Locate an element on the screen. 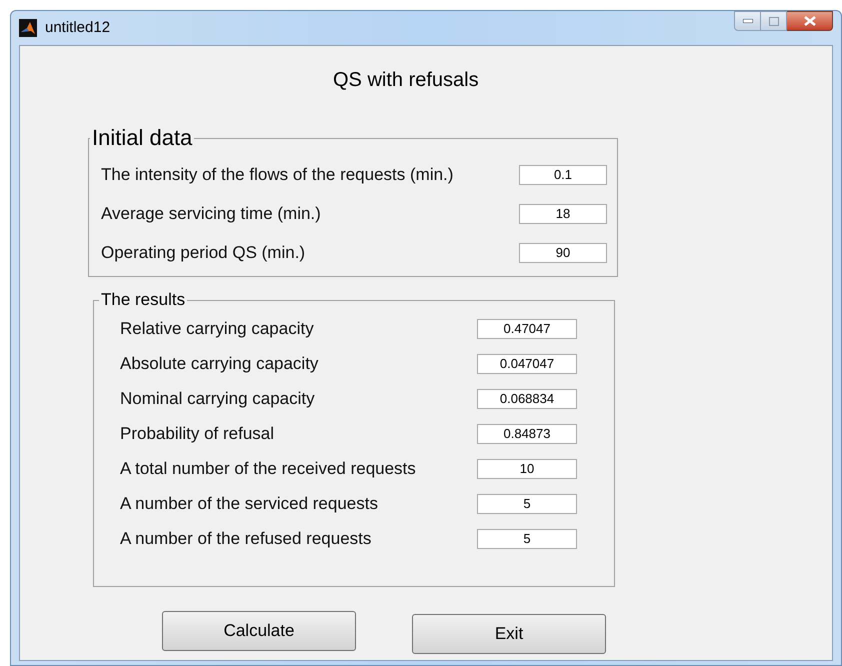 This screenshot has width=842, height=666. field-label: Relative carrying capacity is located at coordinates (217, 328).